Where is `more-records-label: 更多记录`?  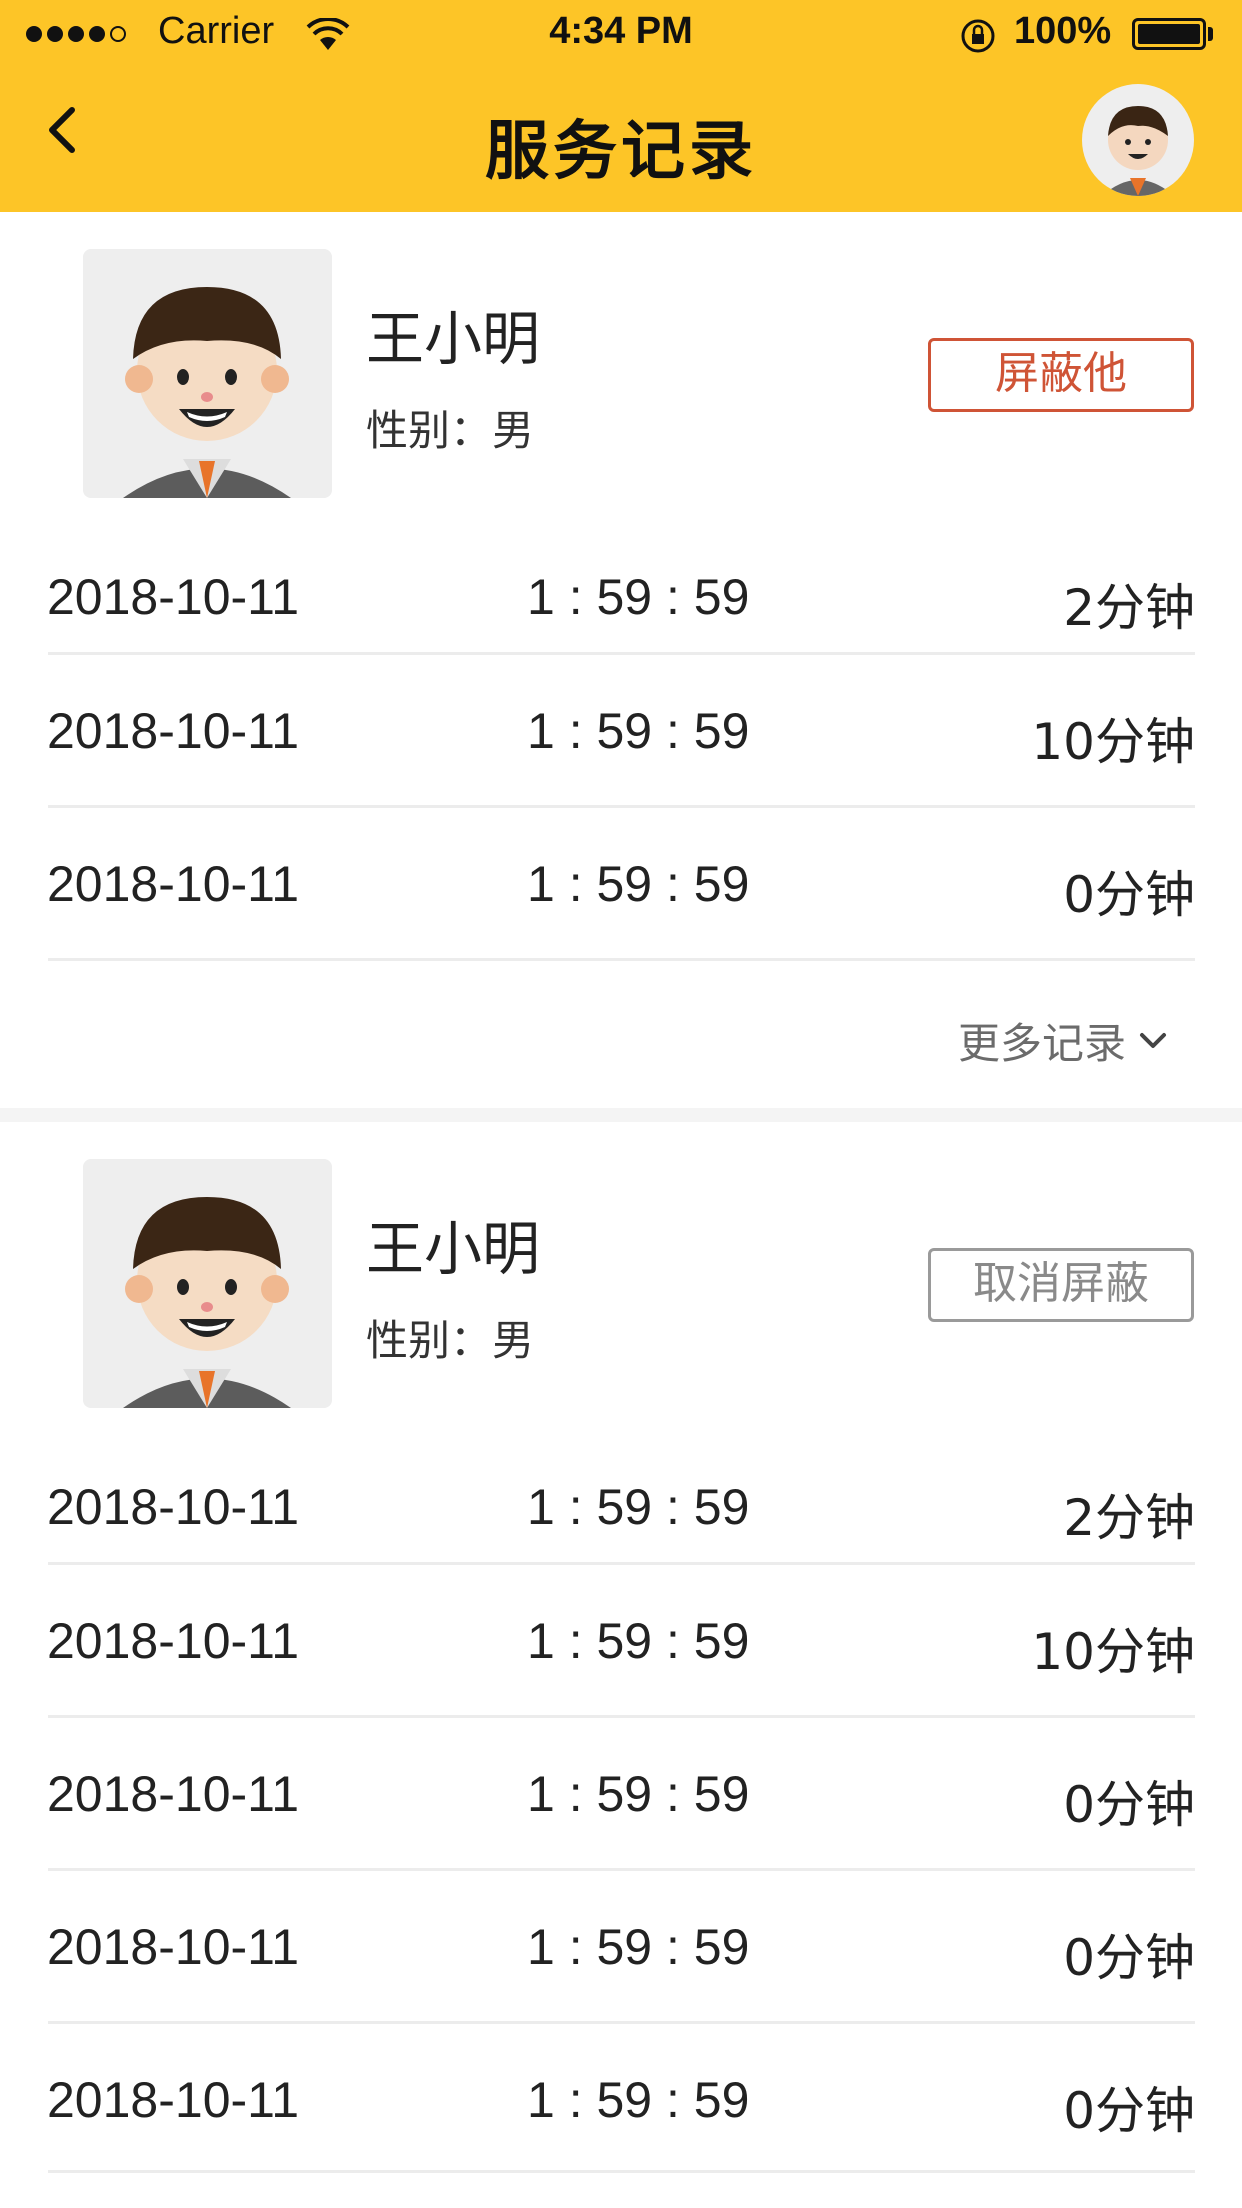 more-records-label: 更多记录 is located at coordinates (1041, 1043).